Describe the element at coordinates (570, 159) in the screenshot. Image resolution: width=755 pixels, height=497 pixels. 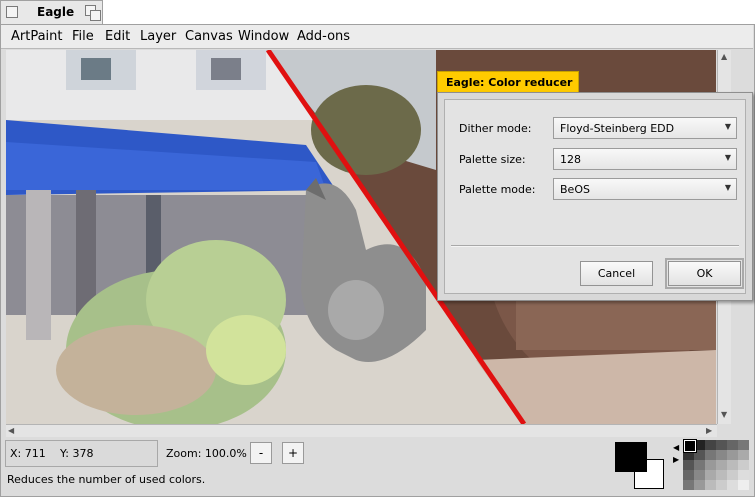
I see `palette-size-value: 128` at that location.